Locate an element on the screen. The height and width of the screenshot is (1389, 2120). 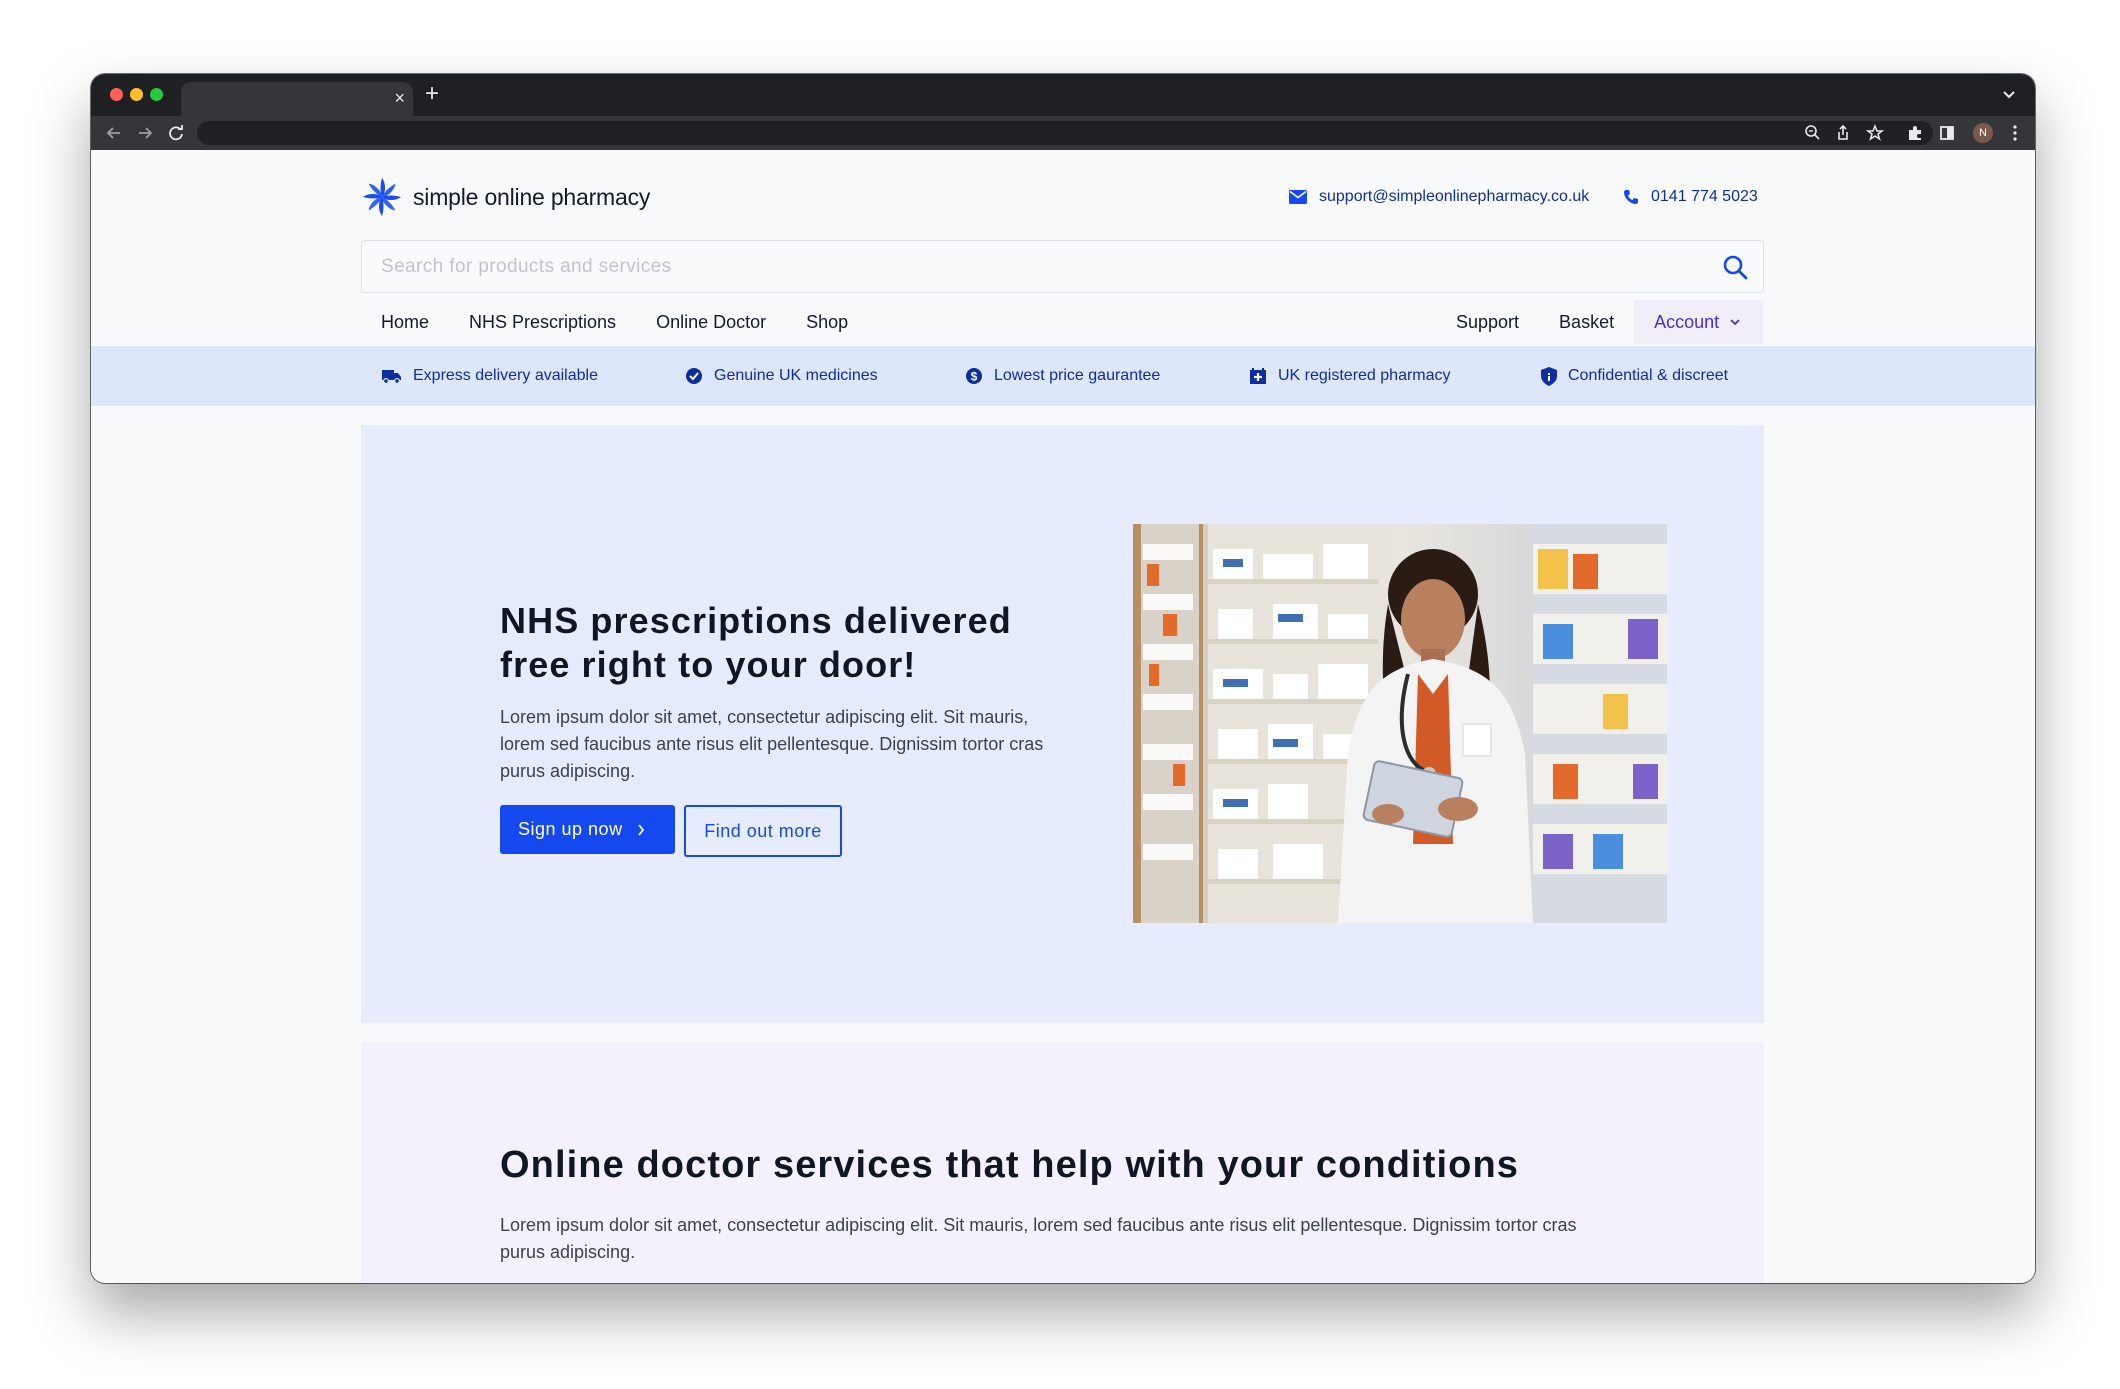
browser-toolbar: N is located at coordinates (1063, 133).